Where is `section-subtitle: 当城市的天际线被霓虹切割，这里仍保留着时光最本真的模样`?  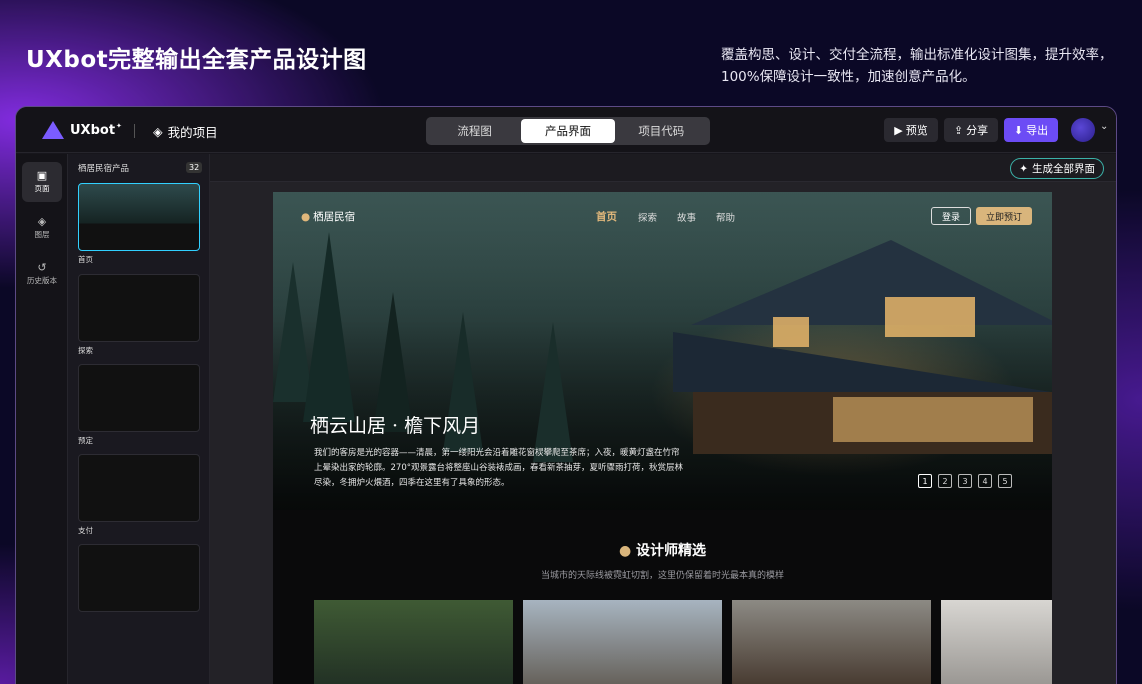
section-subtitle: 当城市的天际线被霓虹切割，这里仍保留着时光最本真的模样 is located at coordinates (662, 576).